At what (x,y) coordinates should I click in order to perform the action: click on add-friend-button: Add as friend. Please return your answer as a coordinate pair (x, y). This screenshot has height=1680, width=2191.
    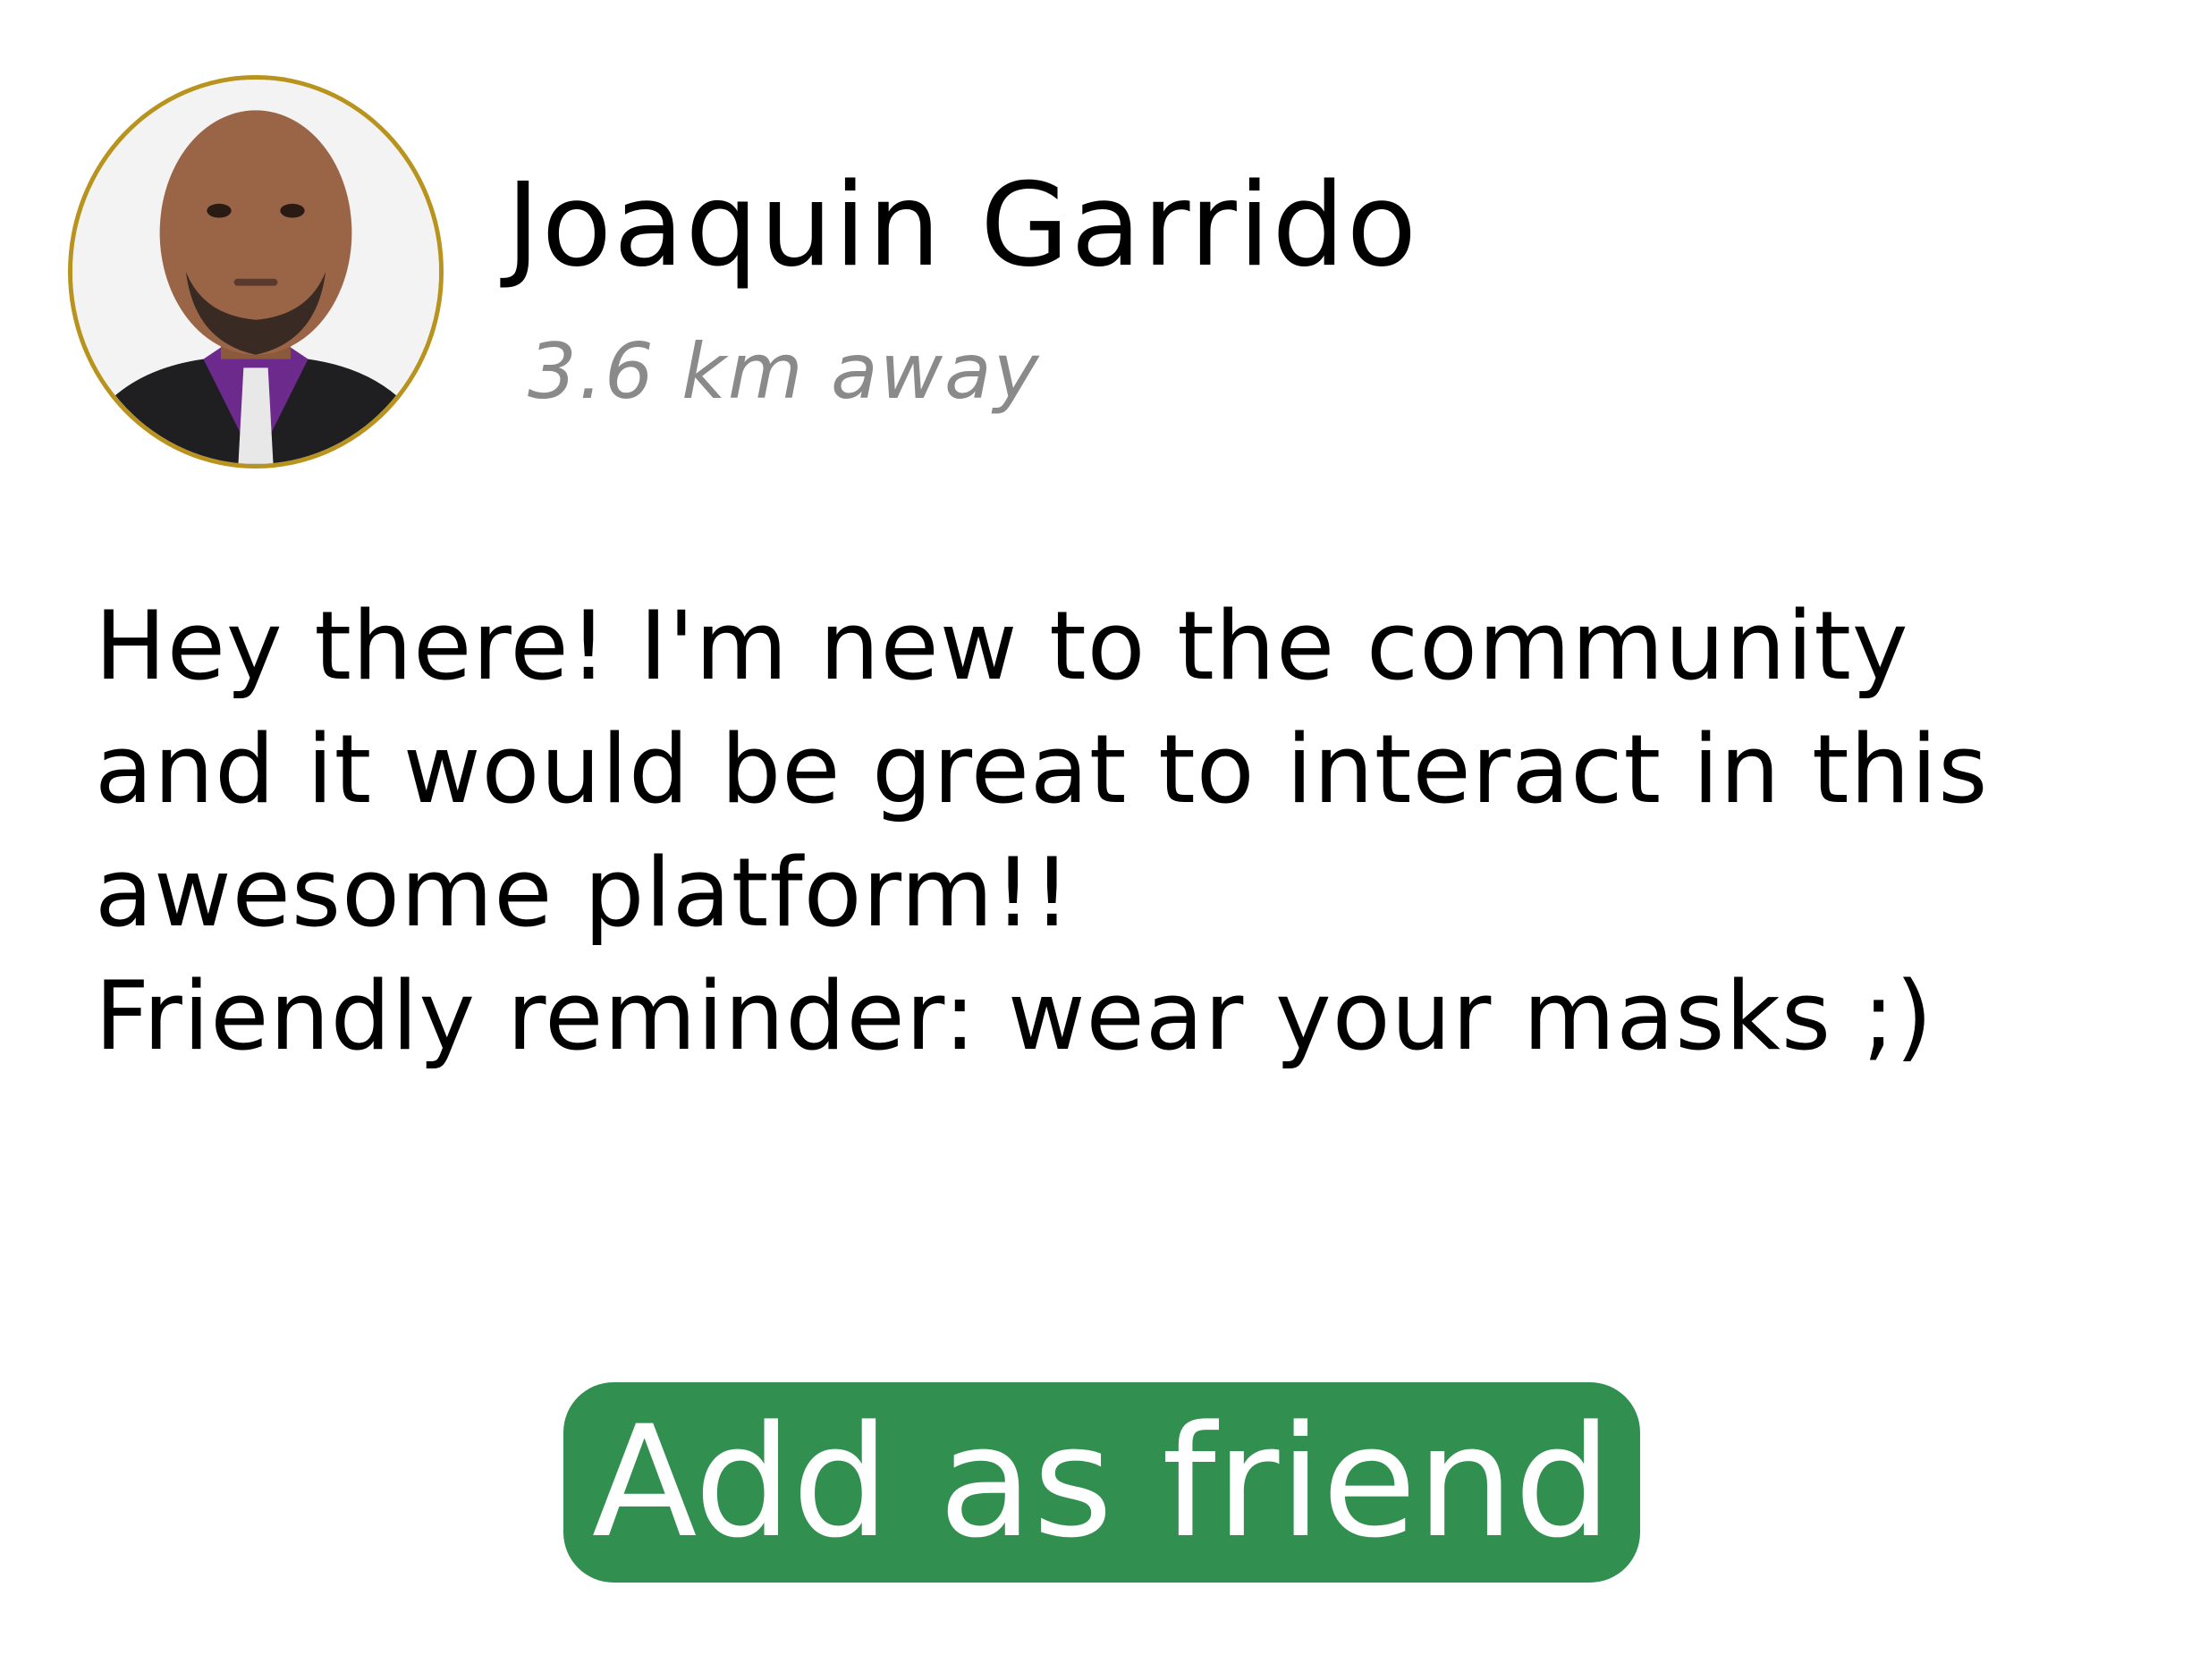
    Looking at the image, I should click on (1101, 1482).